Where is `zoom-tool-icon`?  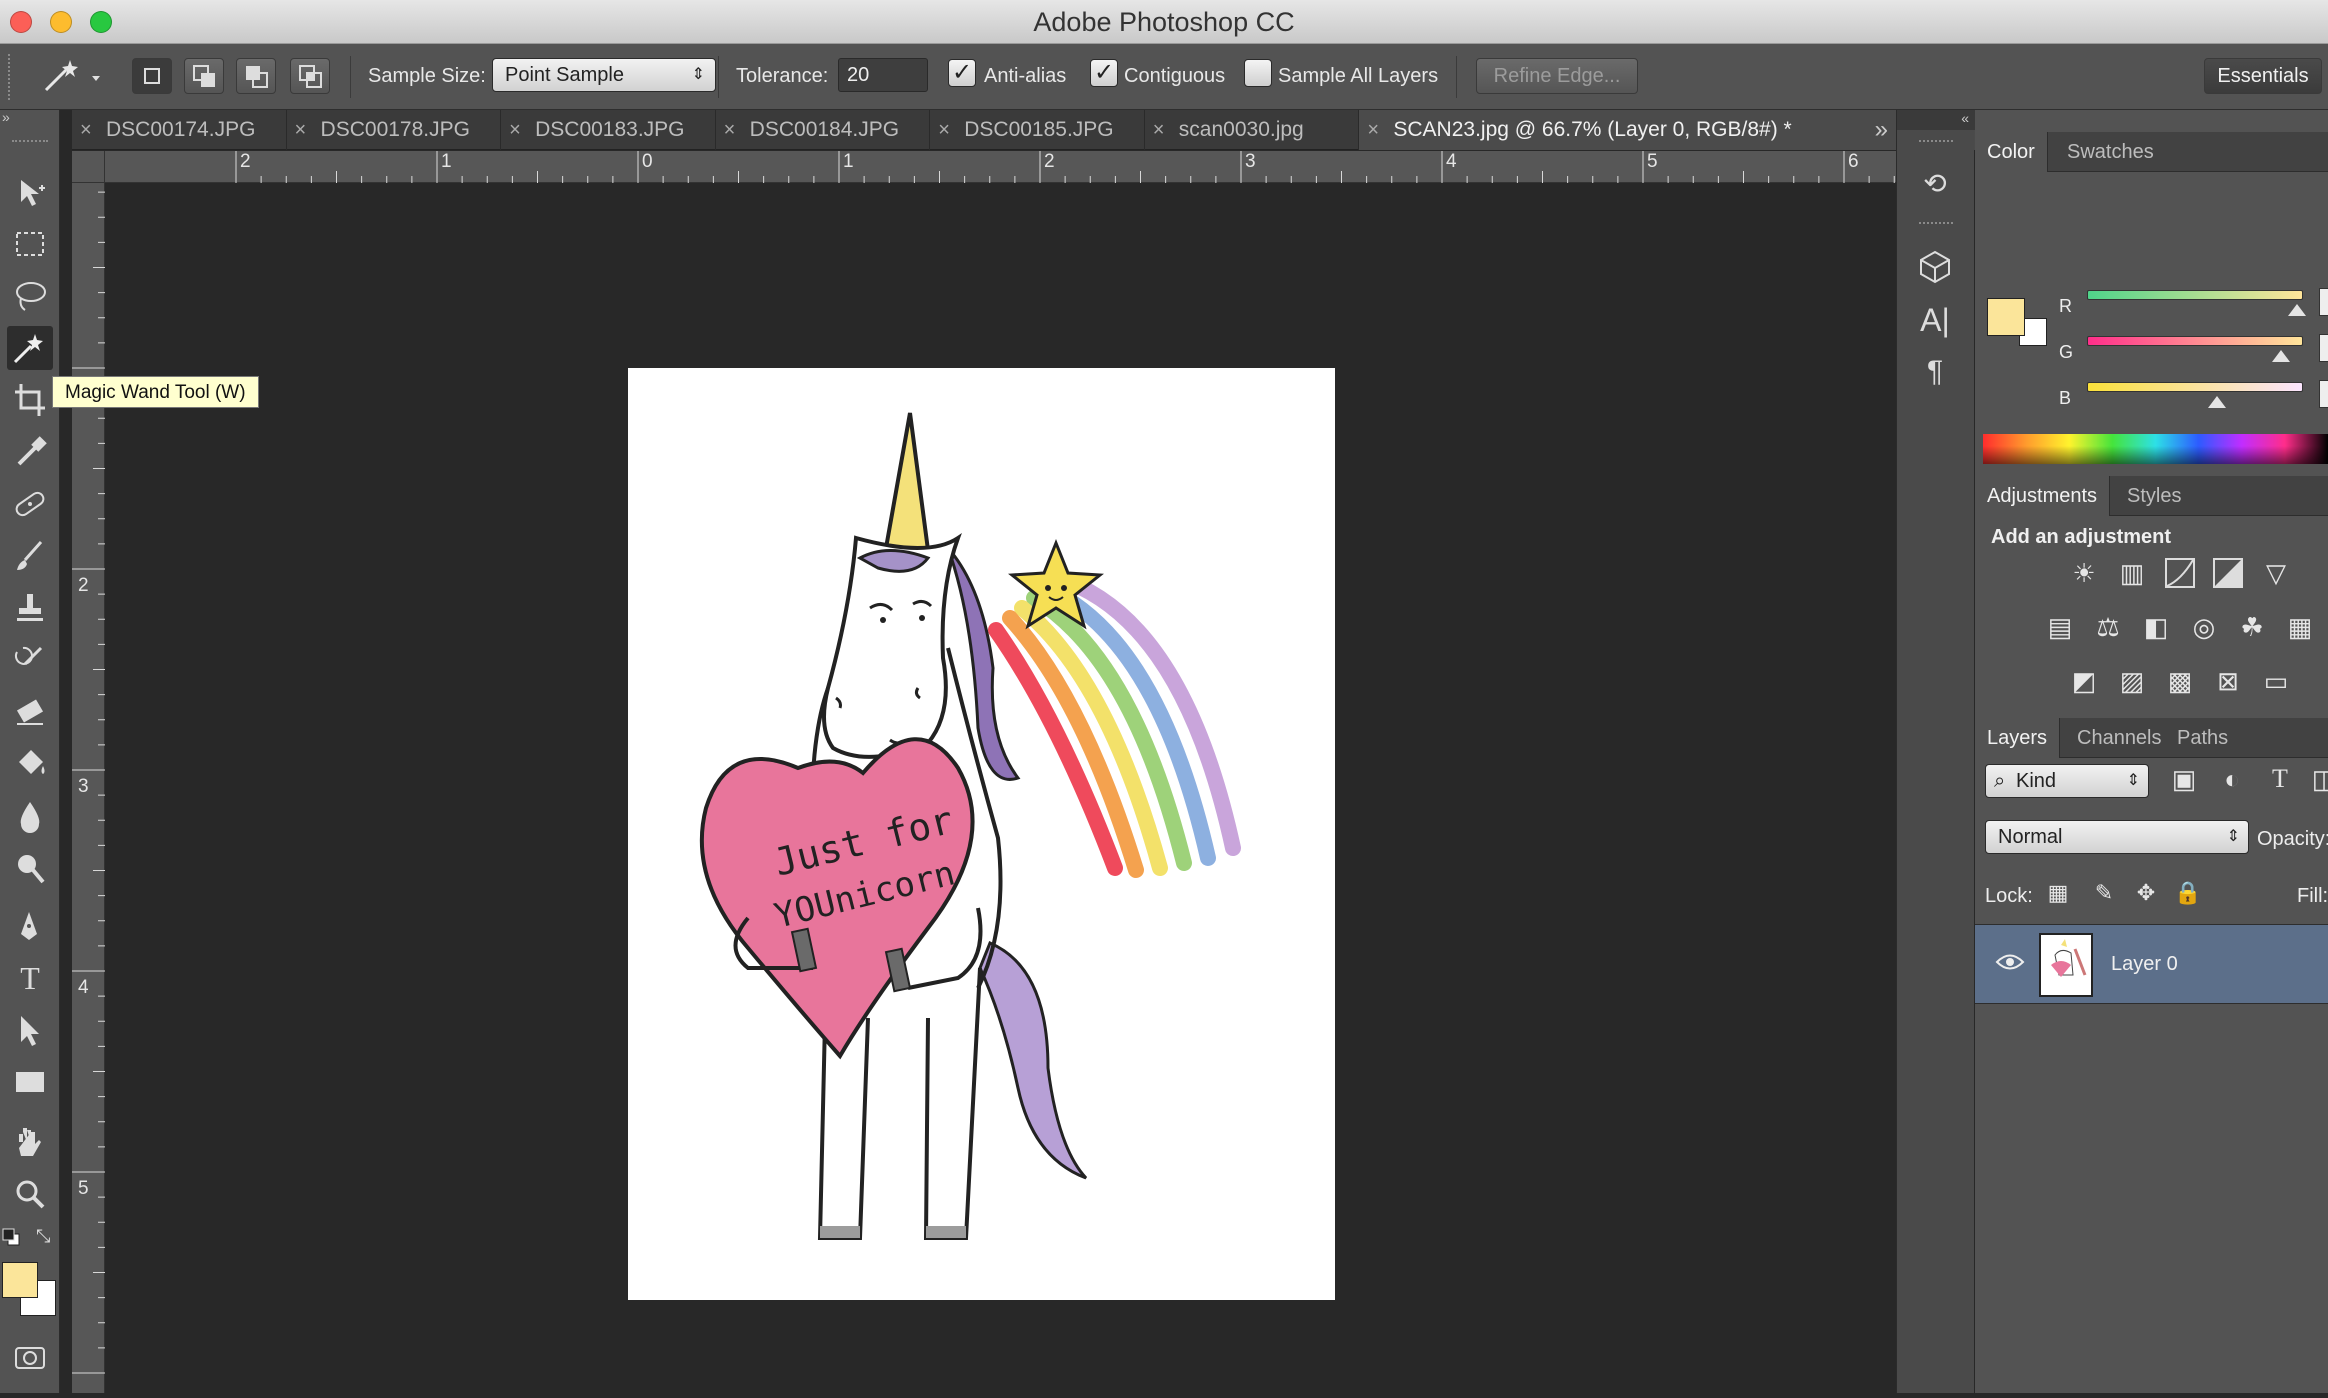 zoom-tool-icon is located at coordinates (30, 1194).